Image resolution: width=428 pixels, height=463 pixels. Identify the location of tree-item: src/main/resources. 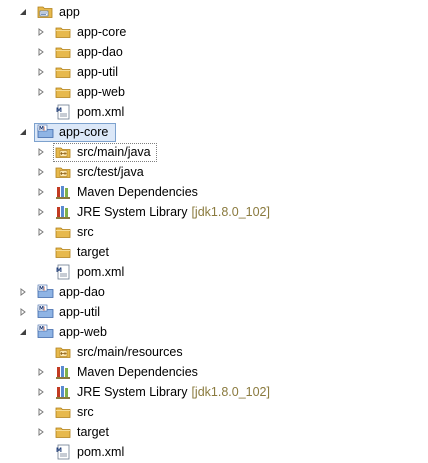
(214, 352).